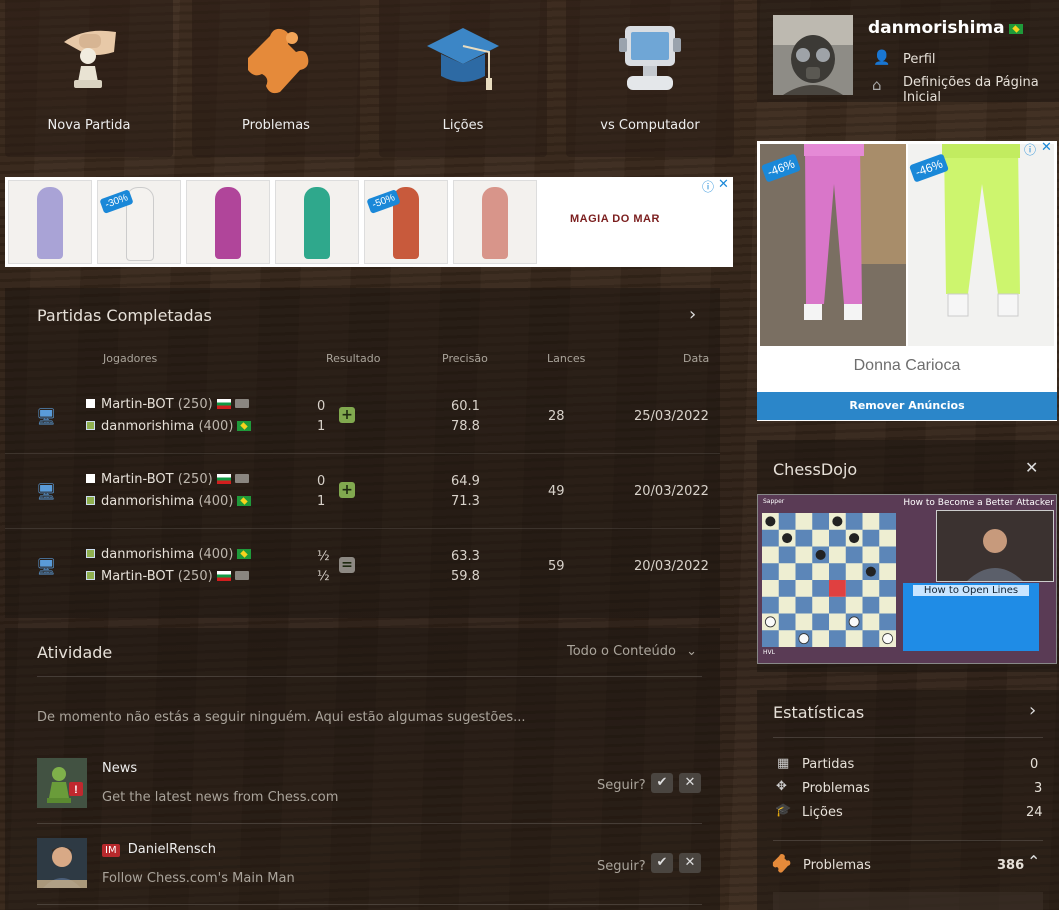 This screenshot has height=910, width=1059. I want to click on win-icon: +, so click(347, 490).